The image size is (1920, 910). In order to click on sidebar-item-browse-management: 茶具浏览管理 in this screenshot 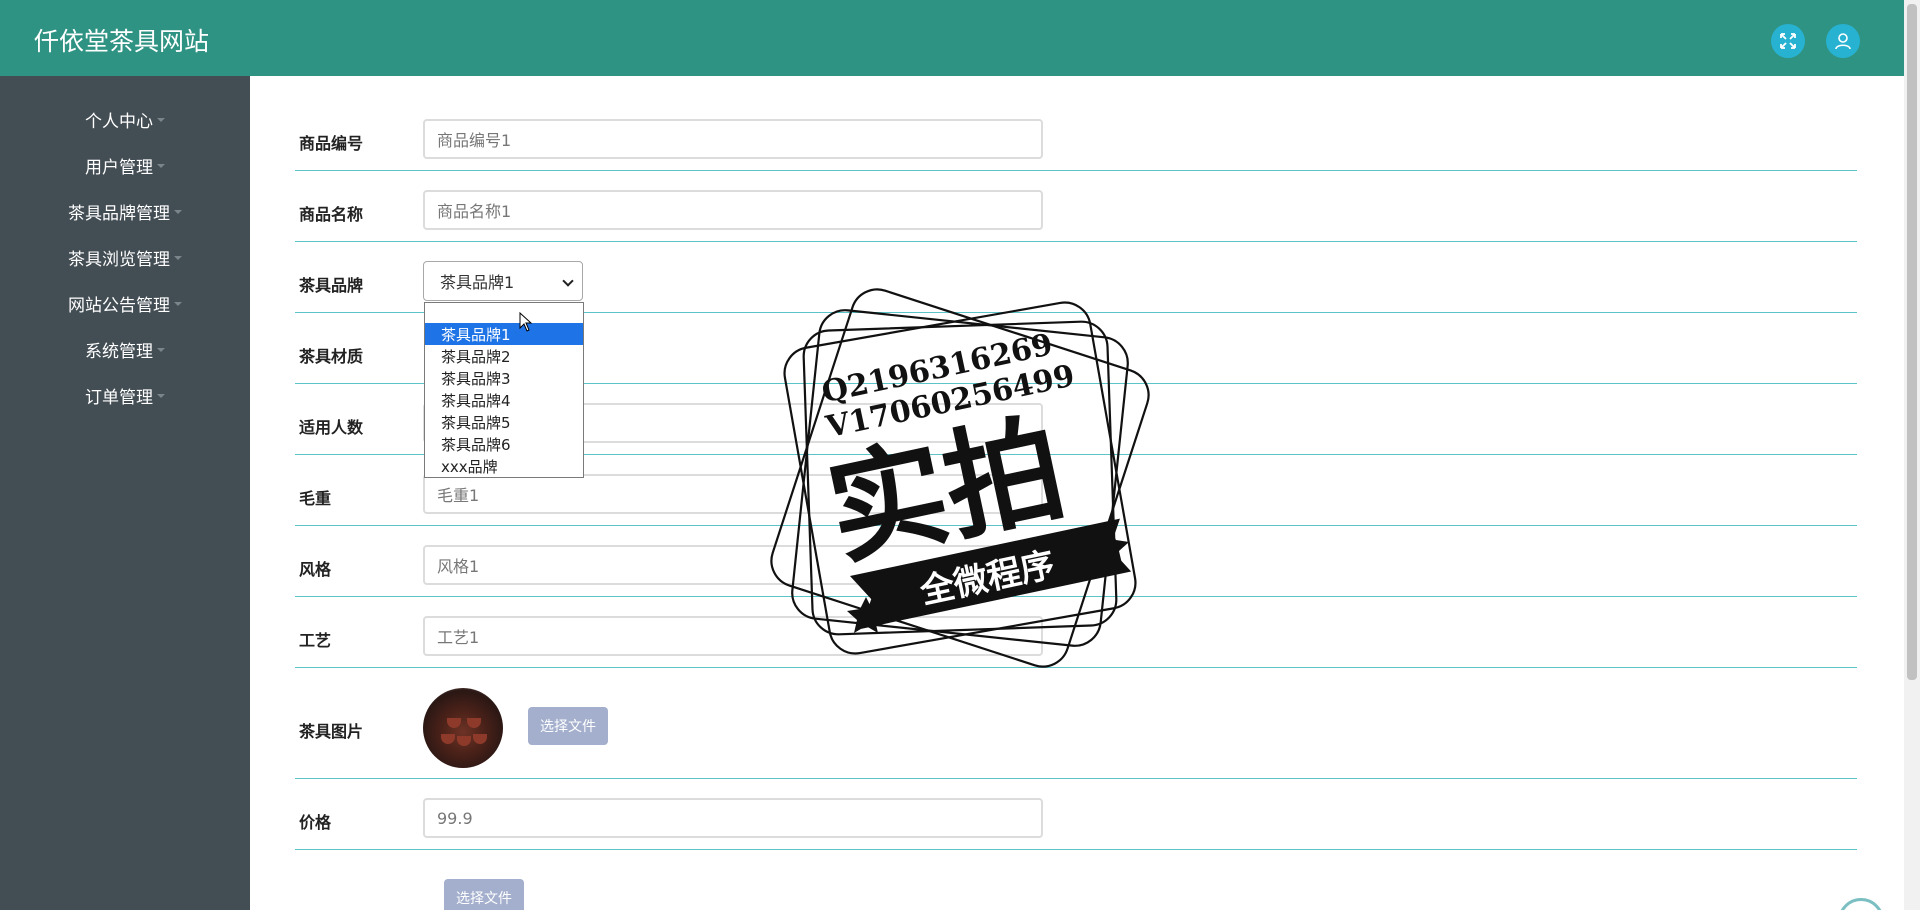, I will do `click(125, 257)`.